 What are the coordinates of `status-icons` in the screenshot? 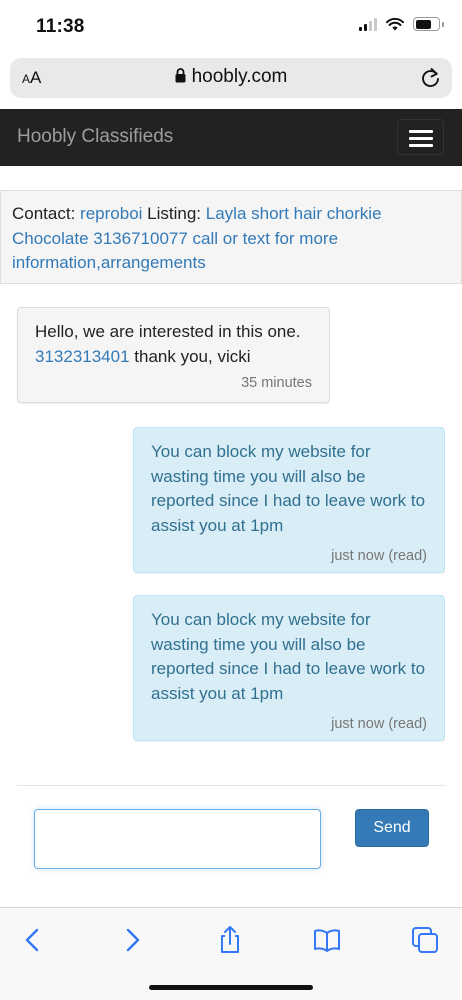 It's located at (401, 24).